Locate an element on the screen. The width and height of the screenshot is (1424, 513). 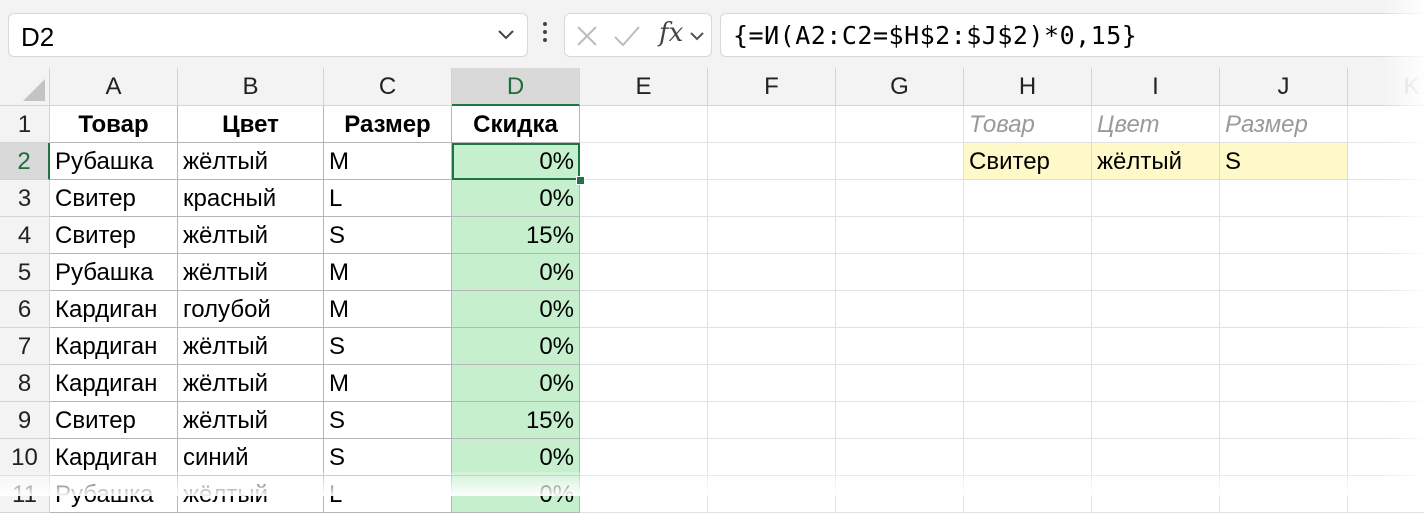
kebab-icon is located at coordinates (545, 35).